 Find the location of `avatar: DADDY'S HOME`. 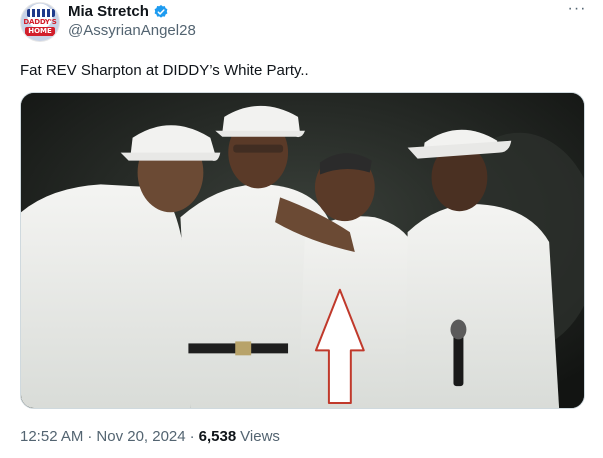

avatar: DADDY'S HOME is located at coordinates (40, 22).